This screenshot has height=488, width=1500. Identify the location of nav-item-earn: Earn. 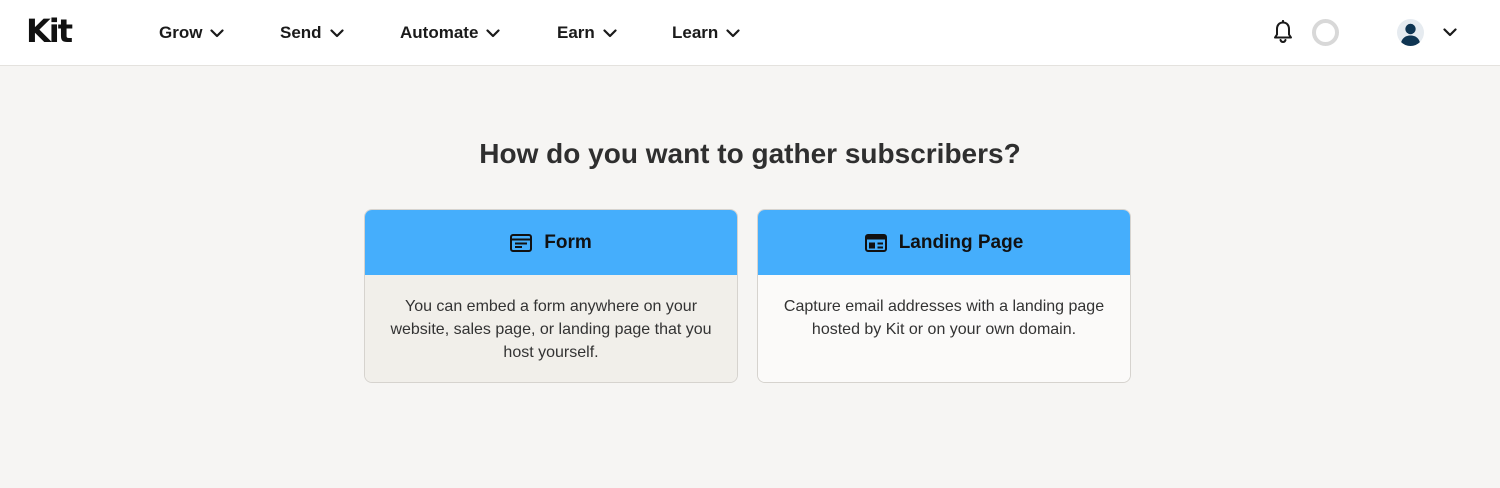
(587, 33).